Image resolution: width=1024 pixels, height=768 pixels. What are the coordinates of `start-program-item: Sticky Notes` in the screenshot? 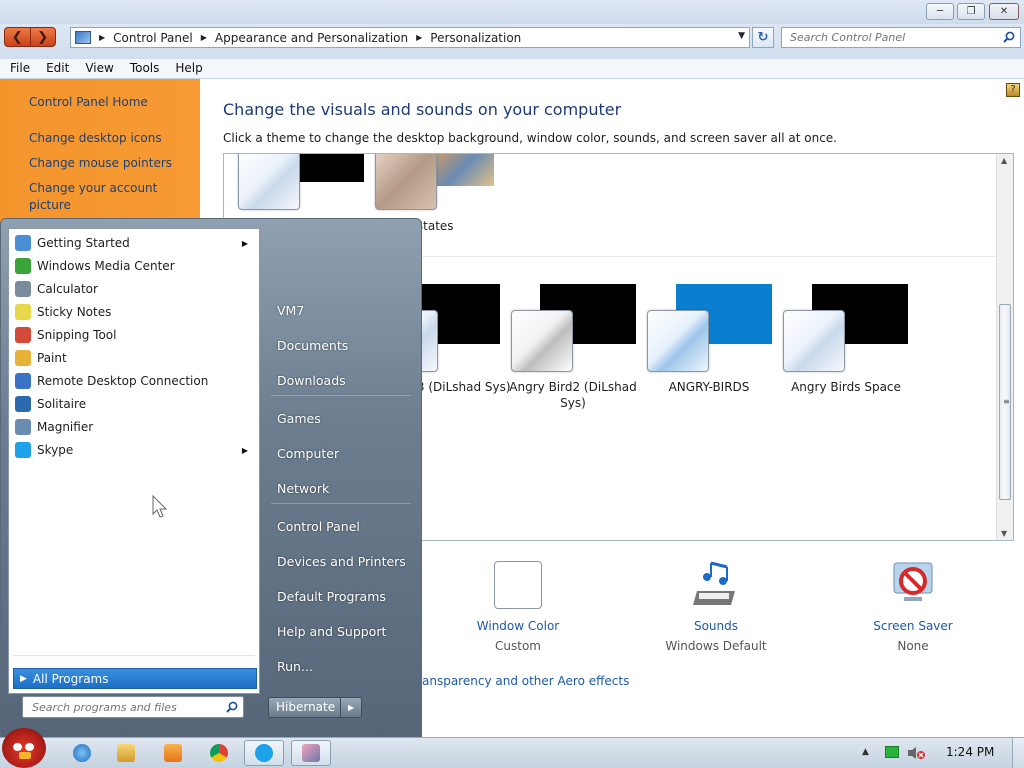 It's located at (134, 312).